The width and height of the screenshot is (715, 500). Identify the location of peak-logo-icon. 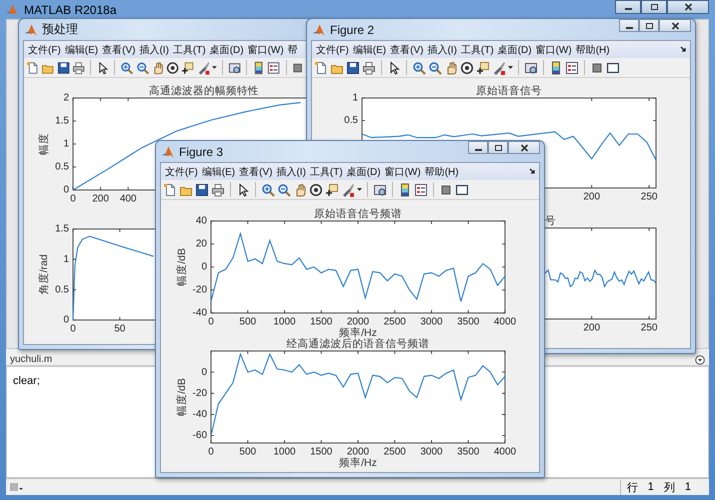
(31, 30).